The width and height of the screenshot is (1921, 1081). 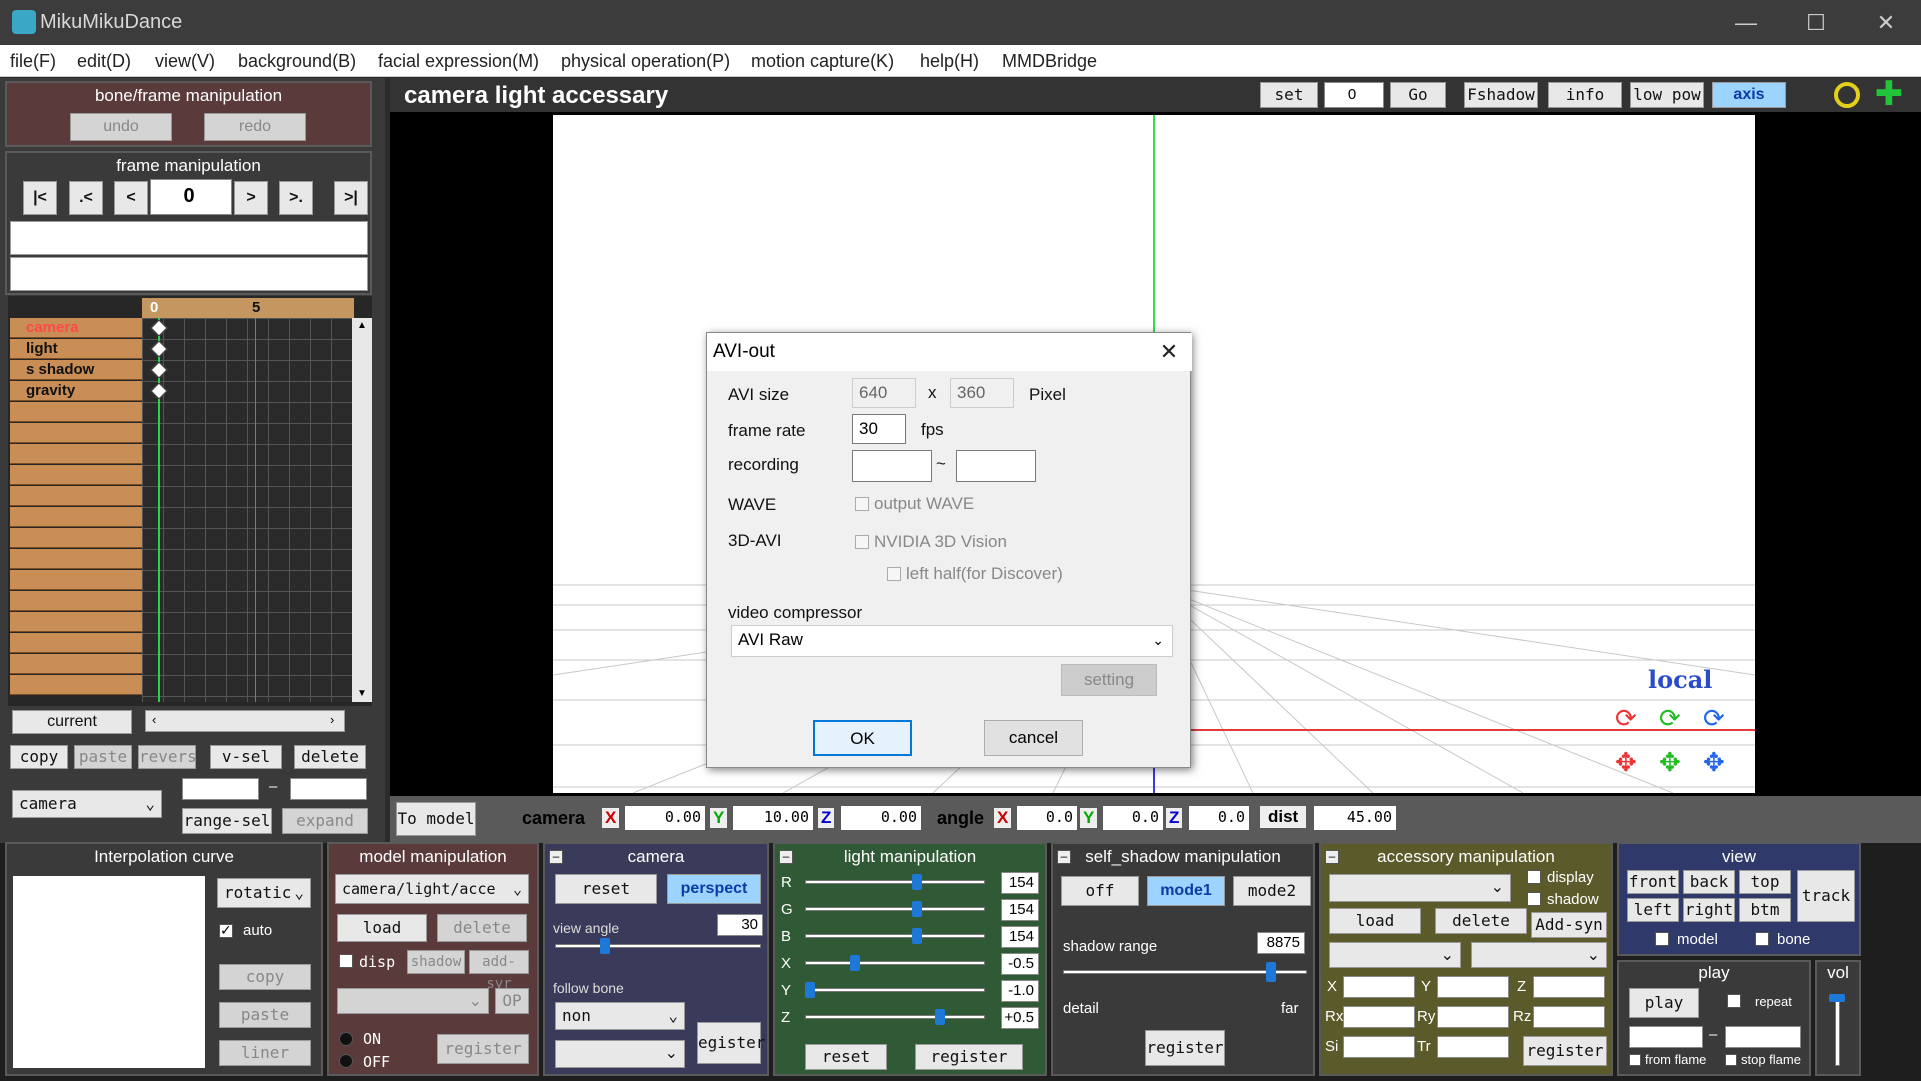 What do you see at coordinates (1746, 22) in the screenshot?
I see `minimize-icon: —` at bounding box center [1746, 22].